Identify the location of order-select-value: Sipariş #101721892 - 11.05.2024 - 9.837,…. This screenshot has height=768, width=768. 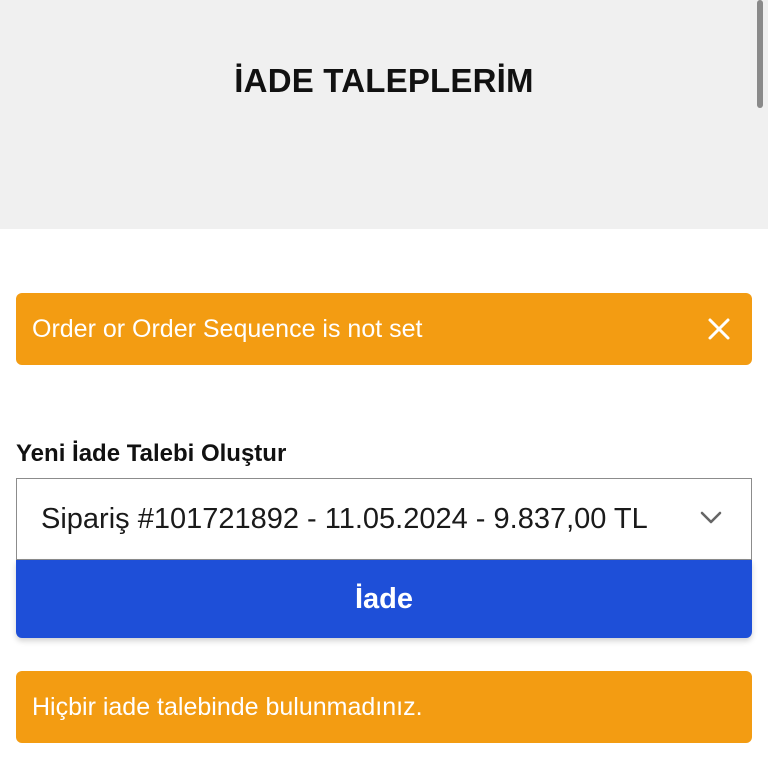
(344, 518).